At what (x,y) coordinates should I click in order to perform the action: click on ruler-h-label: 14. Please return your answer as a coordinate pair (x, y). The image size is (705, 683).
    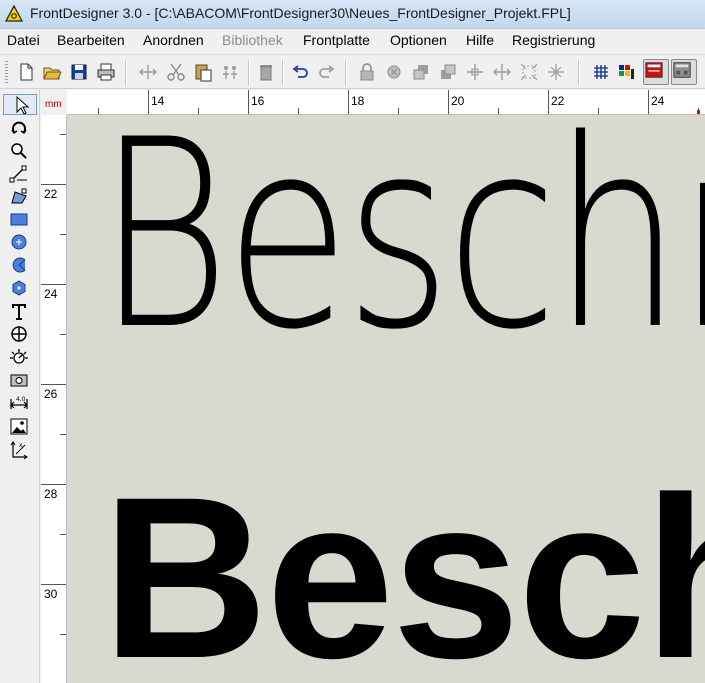
    Looking at the image, I should click on (158, 101).